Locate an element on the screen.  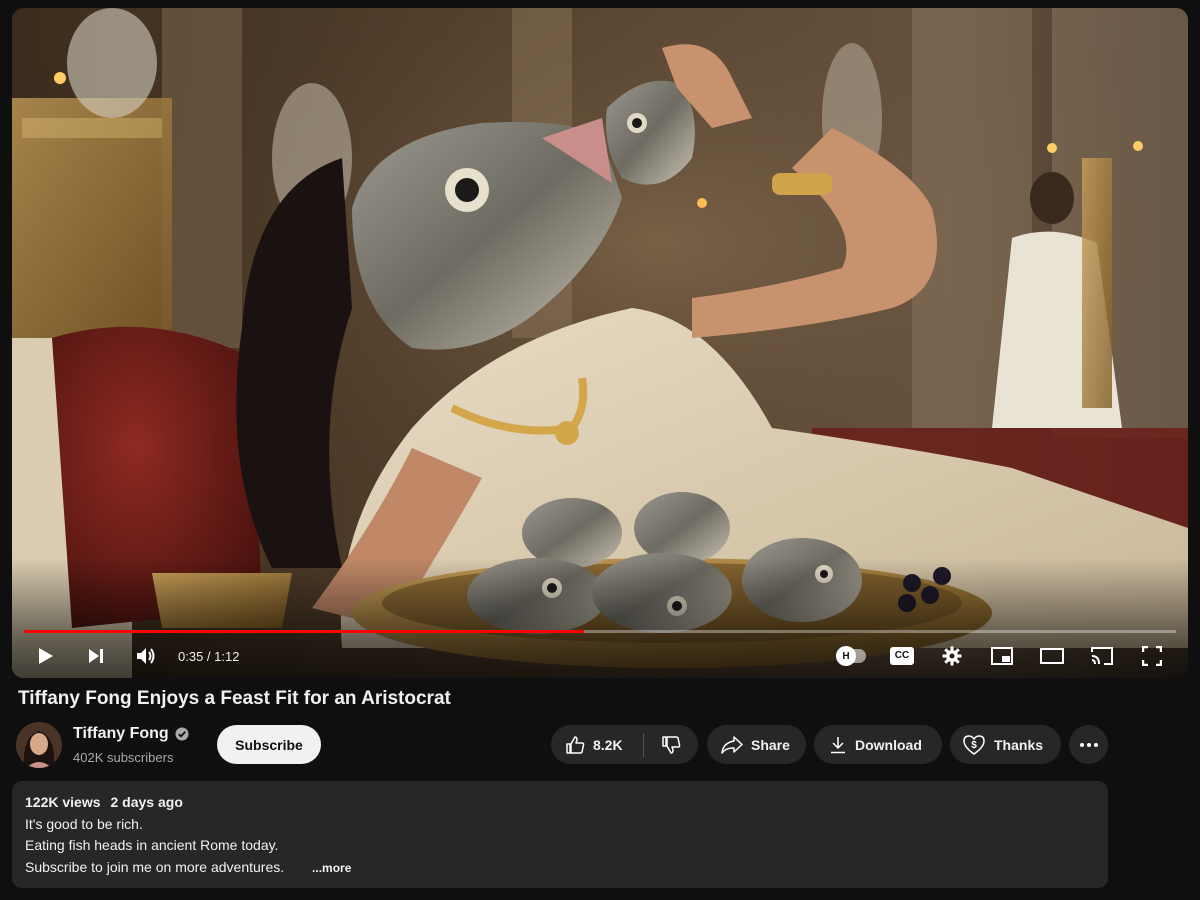
heart-dollar-icon: $ is located at coordinates (974, 745).